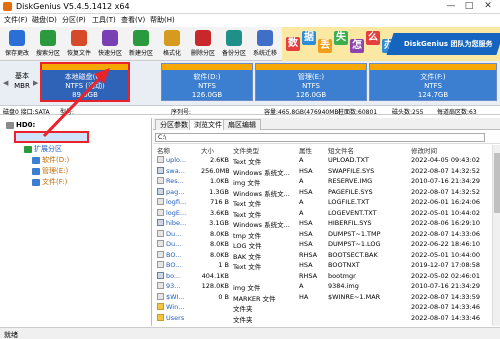  I want to click on tab-sector-editor: 扇区编辑, so click(242, 124).